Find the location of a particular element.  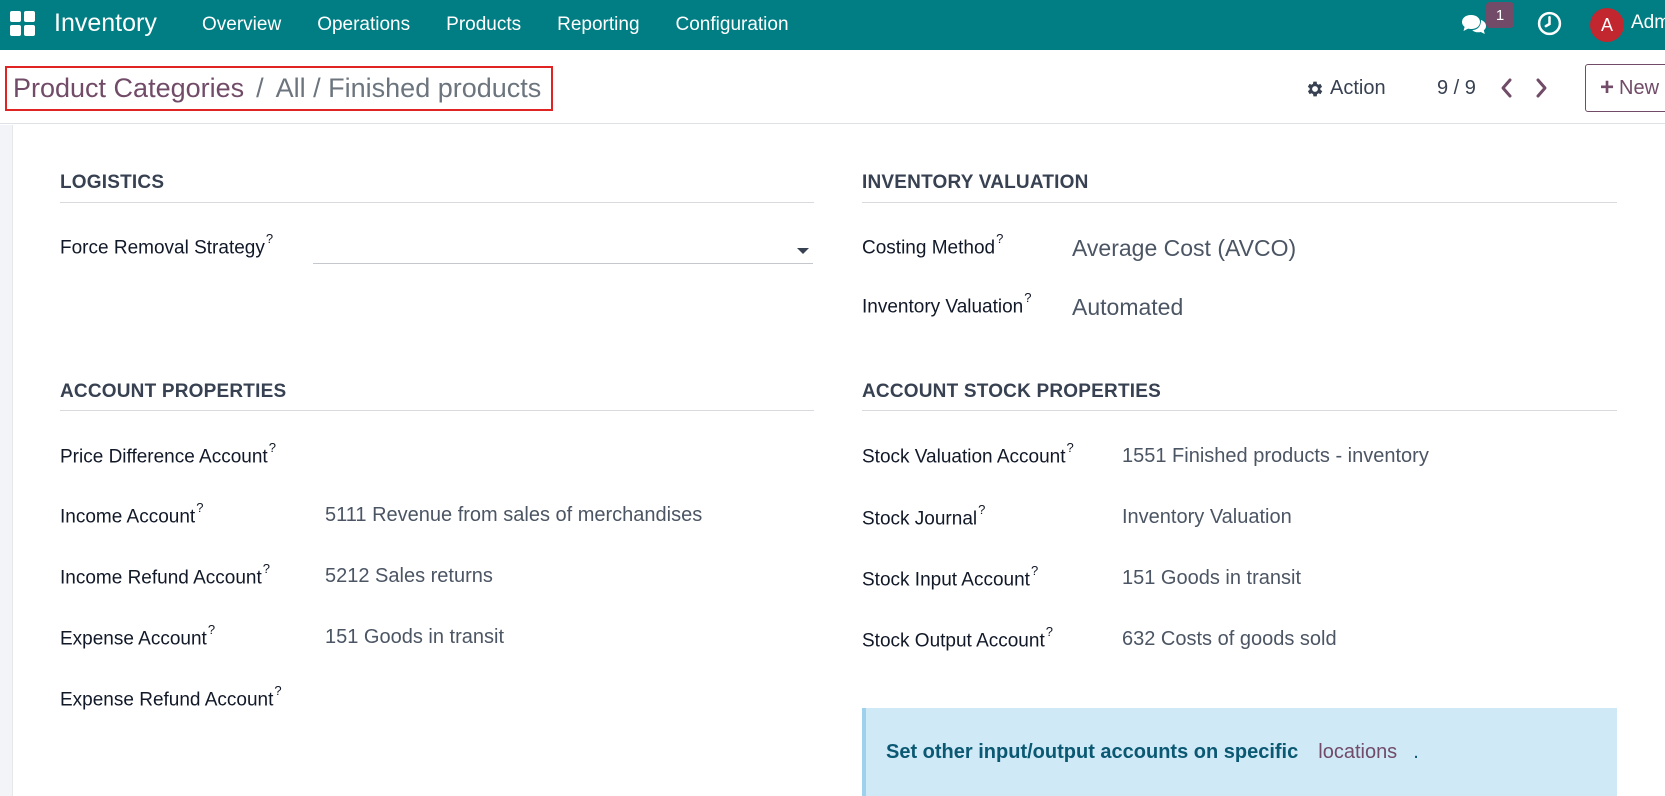

menu-operations: Operations is located at coordinates (363, 25).